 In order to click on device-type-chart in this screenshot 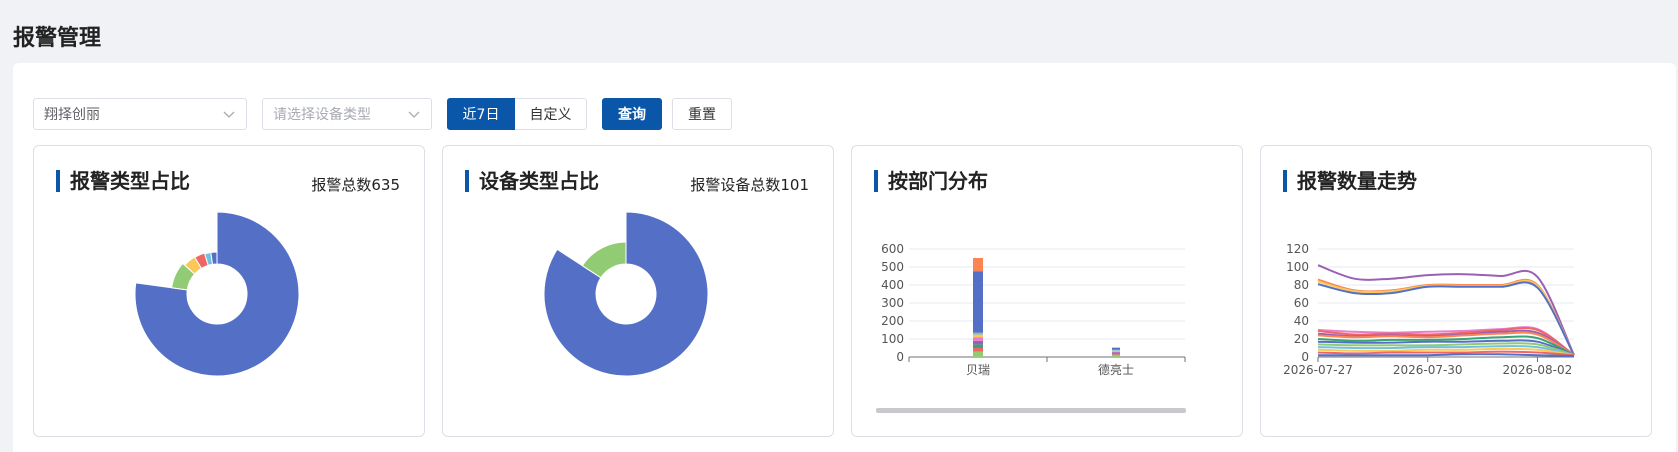, I will do `click(626, 294)`.